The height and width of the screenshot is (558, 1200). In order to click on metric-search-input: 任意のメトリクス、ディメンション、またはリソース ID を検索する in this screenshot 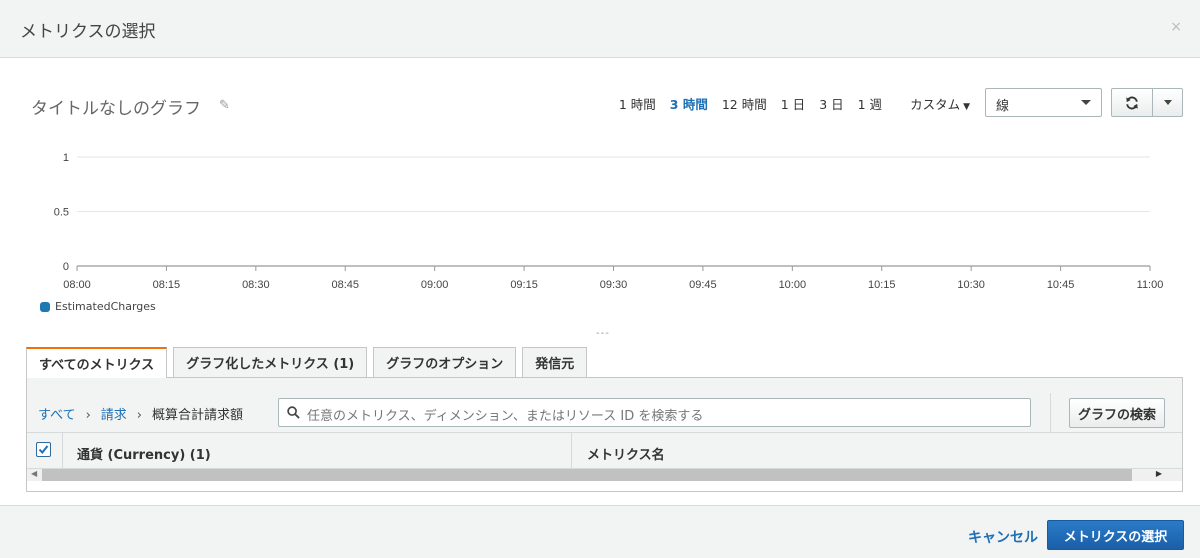, I will do `click(654, 412)`.